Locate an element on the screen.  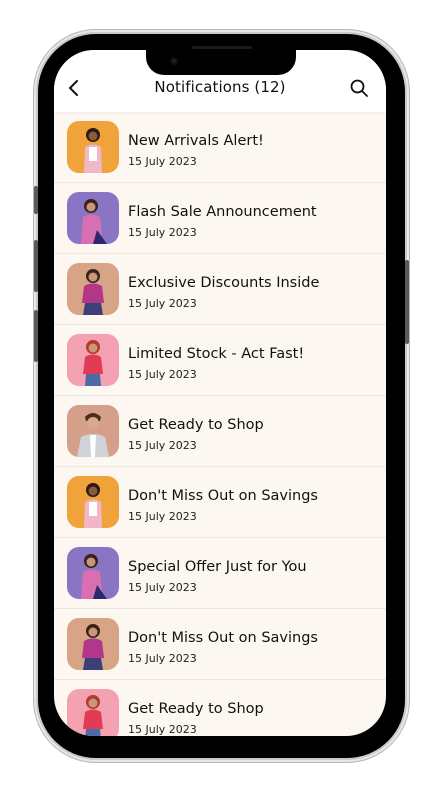
notification-item: Limited Stock - Act Fast! 15 July 2023 is located at coordinates (220, 360).